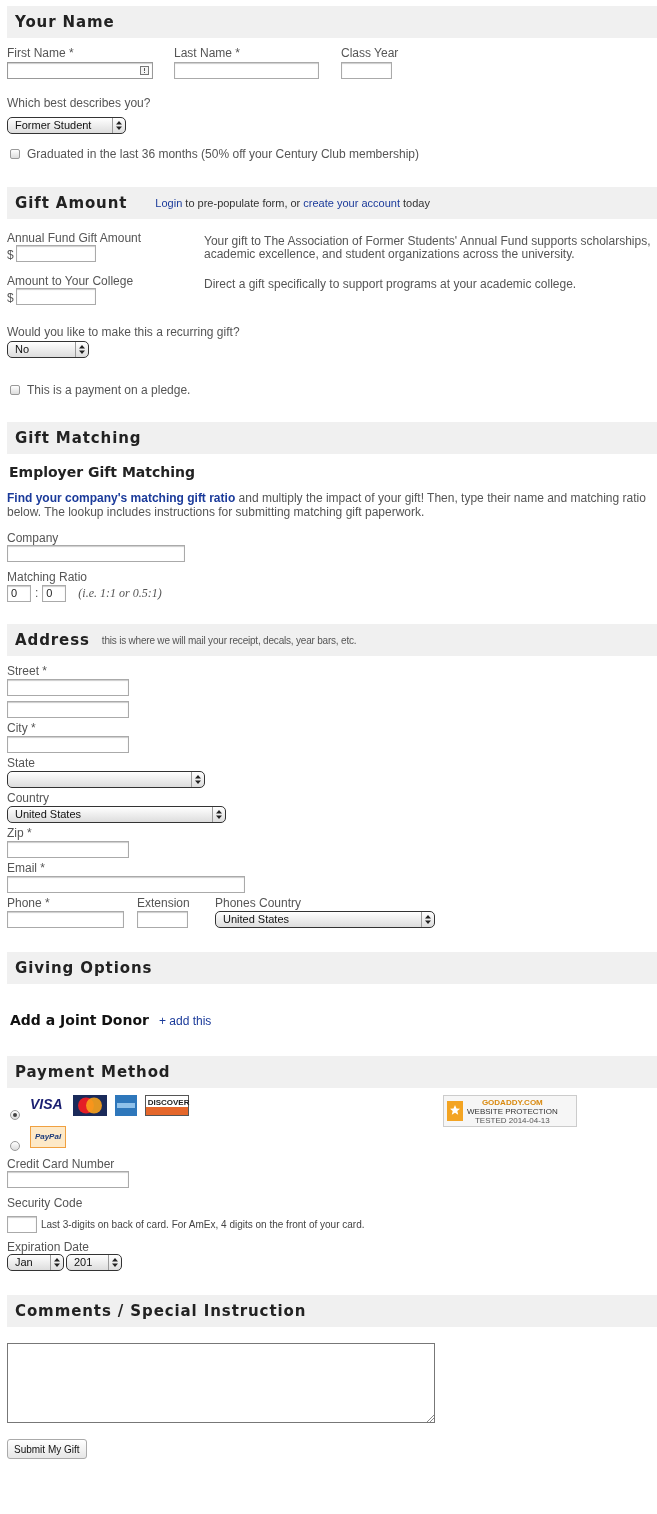 The image size is (657, 1514). I want to click on section-title: Your Name, so click(65, 22).